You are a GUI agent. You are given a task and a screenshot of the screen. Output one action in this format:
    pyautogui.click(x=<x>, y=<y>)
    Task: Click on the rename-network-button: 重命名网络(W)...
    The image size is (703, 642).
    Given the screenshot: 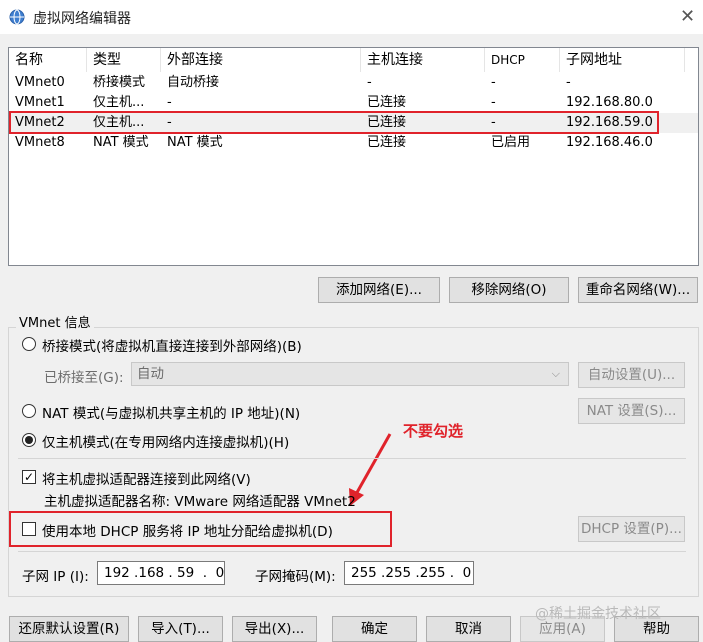 What is the action you would take?
    pyautogui.click(x=638, y=290)
    